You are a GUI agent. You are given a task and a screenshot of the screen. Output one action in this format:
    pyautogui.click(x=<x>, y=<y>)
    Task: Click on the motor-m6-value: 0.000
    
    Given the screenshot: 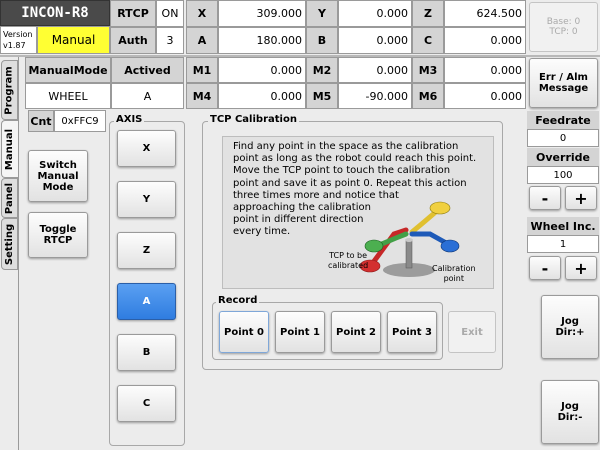 What is the action you would take?
    pyautogui.click(x=485, y=96)
    